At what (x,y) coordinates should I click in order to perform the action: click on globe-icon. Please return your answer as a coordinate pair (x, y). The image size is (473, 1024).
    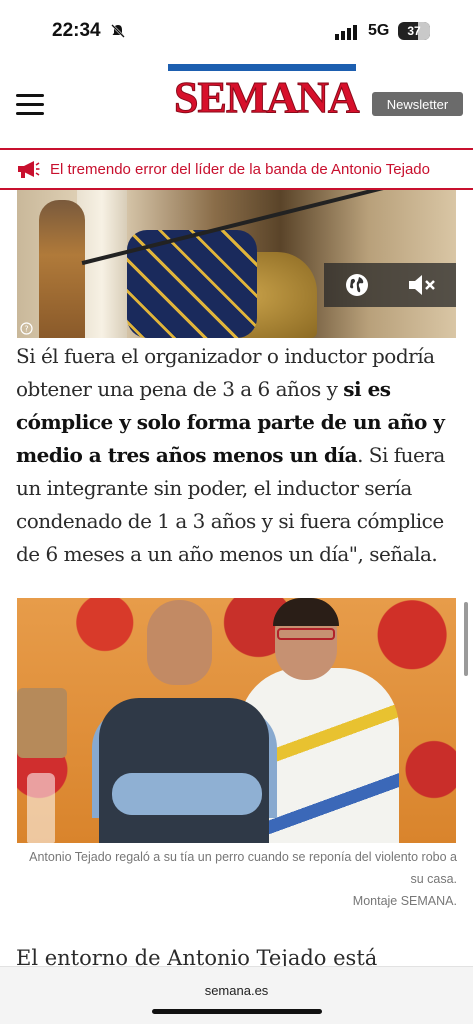
    Looking at the image, I should click on (357, 285).